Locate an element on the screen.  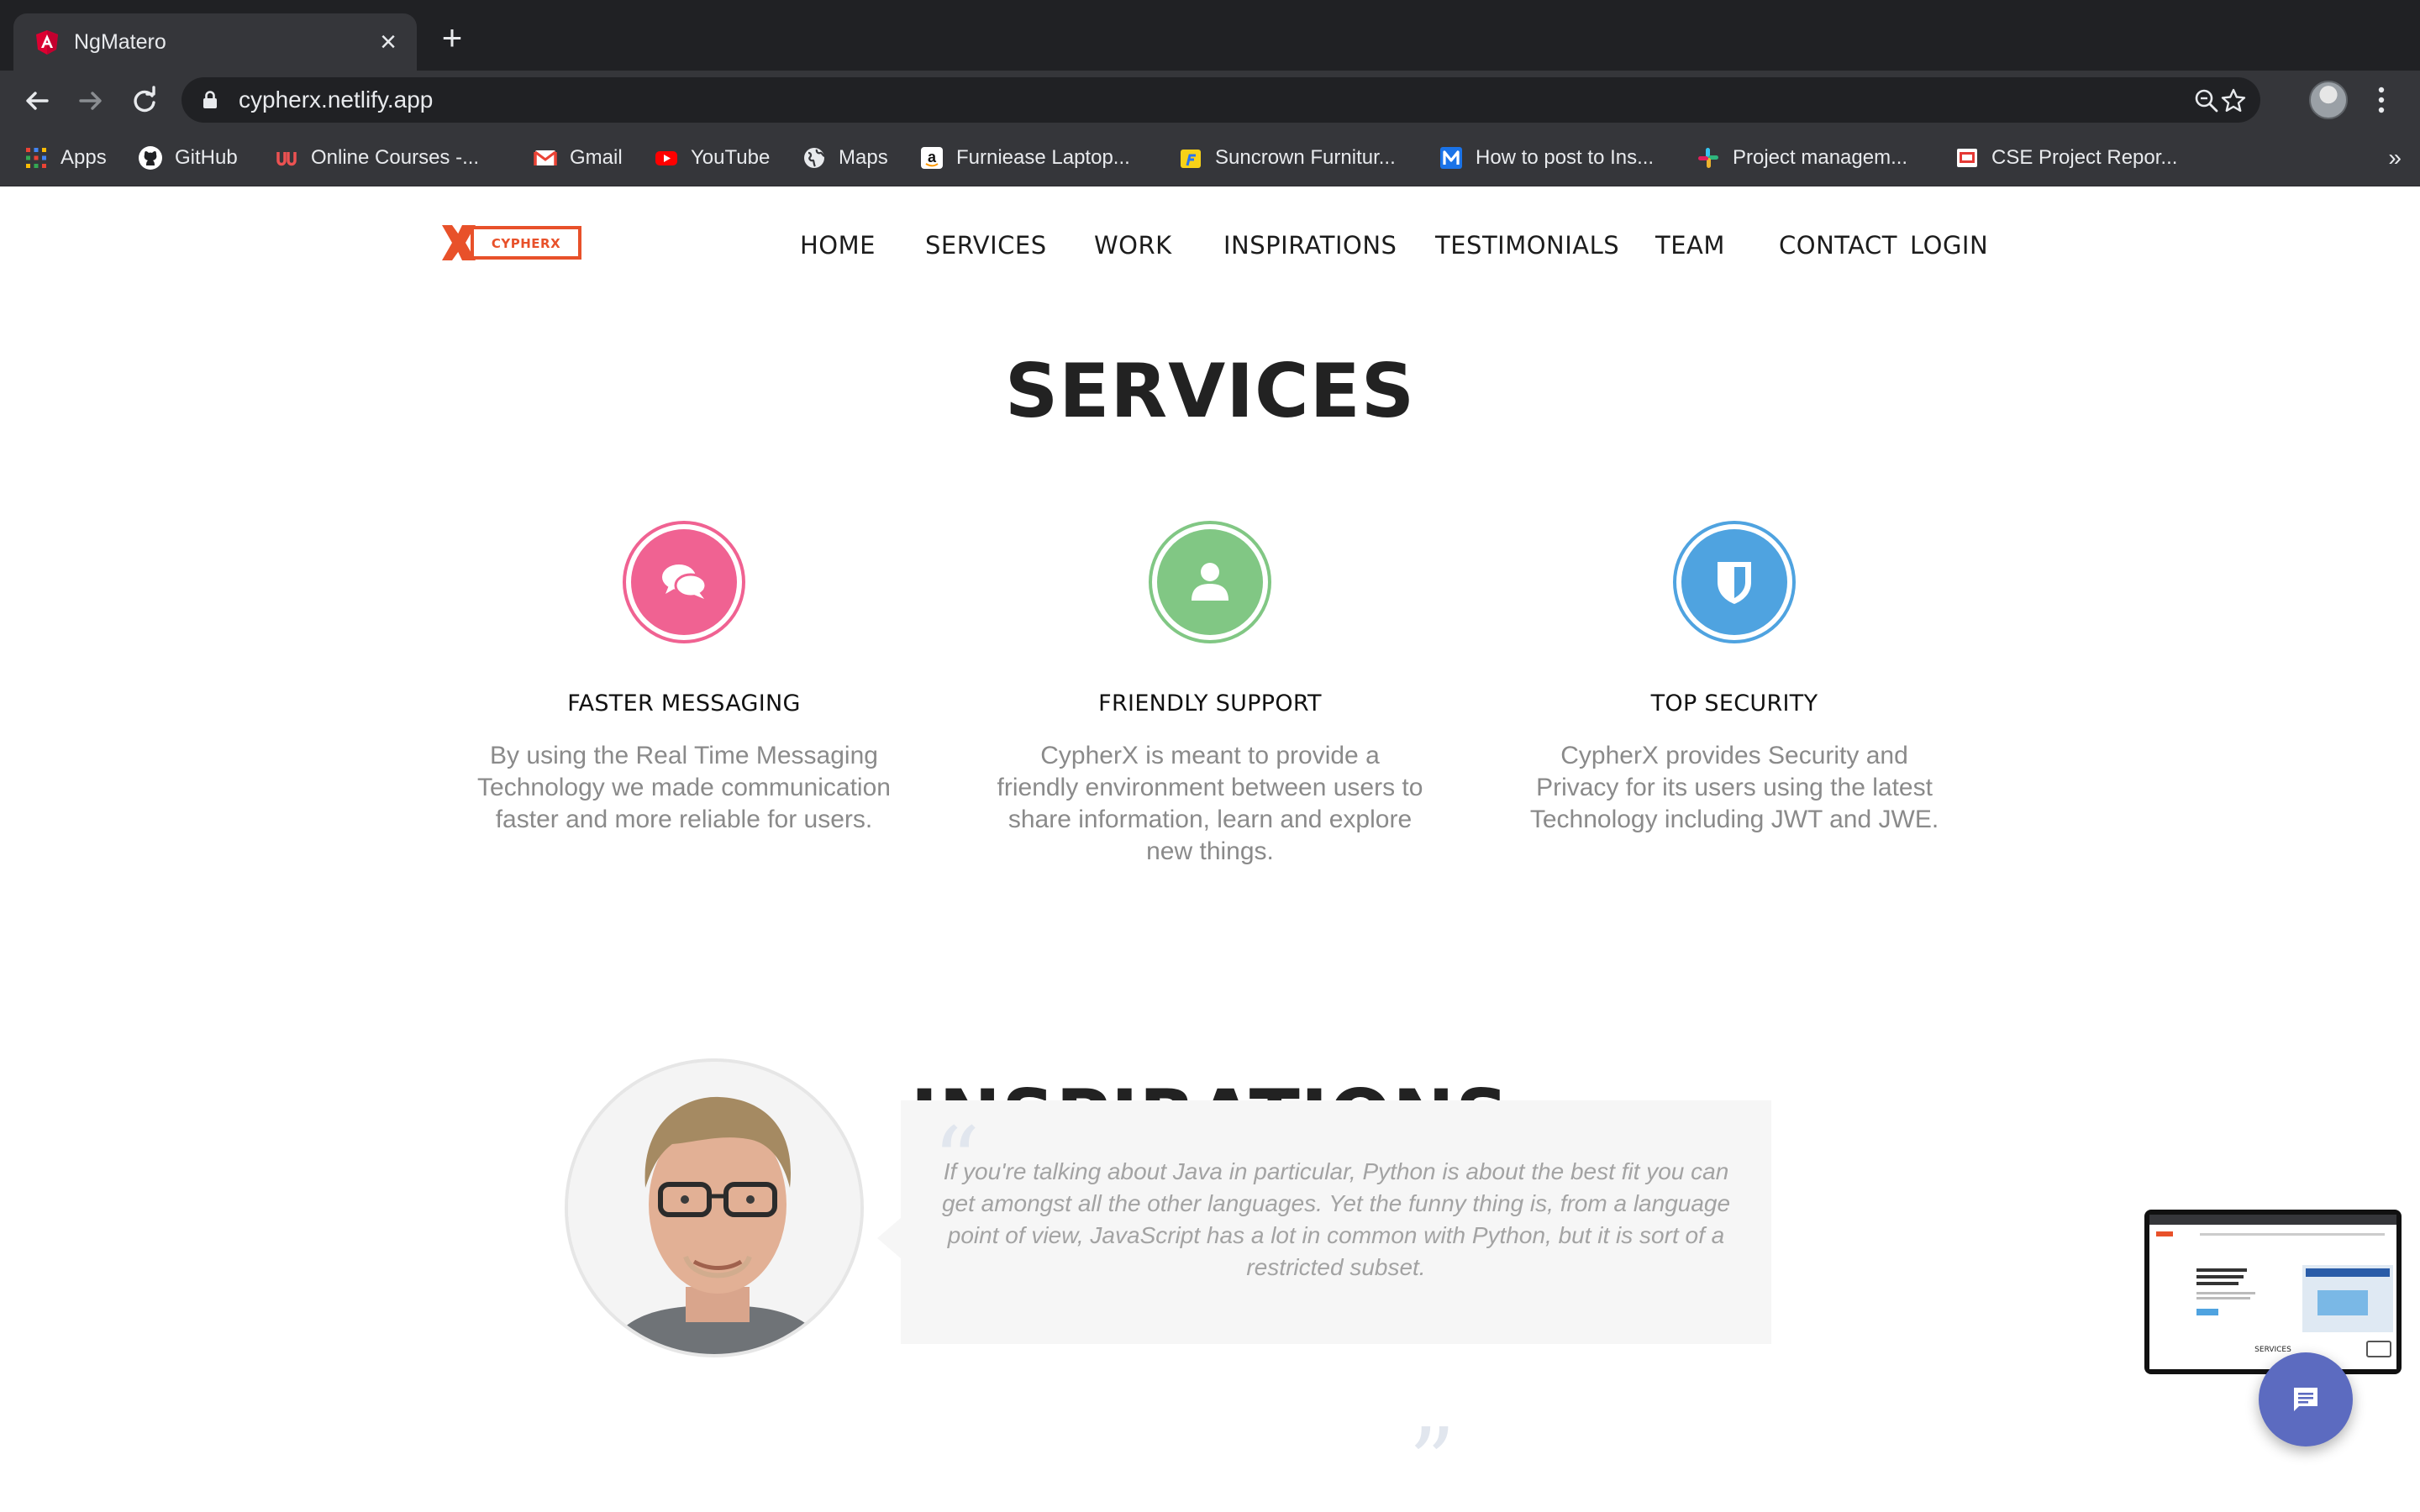
reload-icon is located at coordinates (144, 101).